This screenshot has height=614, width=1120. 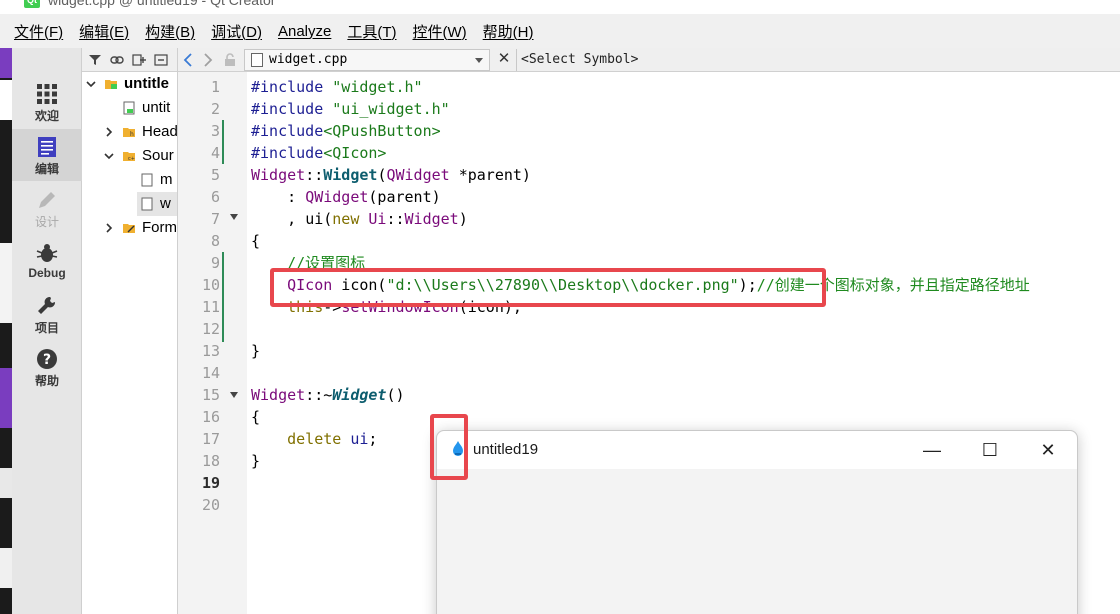 I want to click on code-line-3: #include<QPushButton>, so click(x=346, y=131).